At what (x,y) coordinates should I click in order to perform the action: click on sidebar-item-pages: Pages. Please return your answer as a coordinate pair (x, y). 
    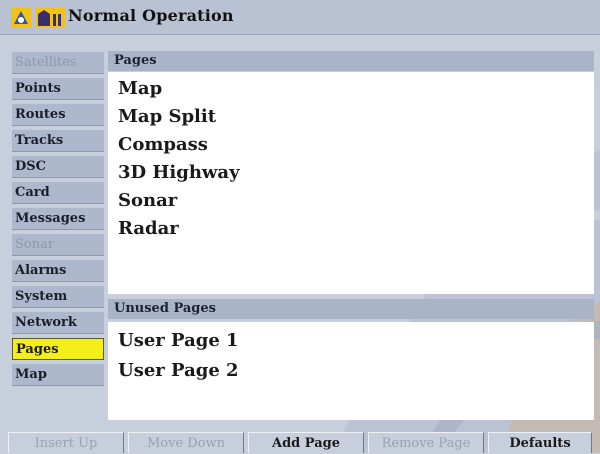
    Looking at the image, I should click on (58, 349).